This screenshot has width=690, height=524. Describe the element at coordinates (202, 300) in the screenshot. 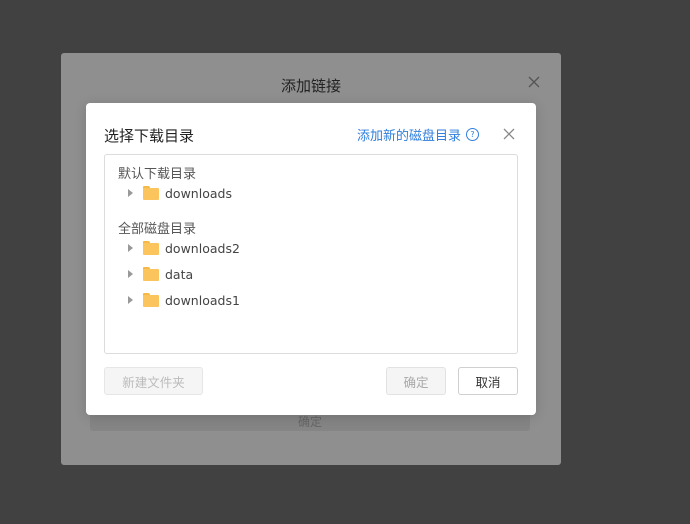

I see `tree-item-label: downloads1` at that location.